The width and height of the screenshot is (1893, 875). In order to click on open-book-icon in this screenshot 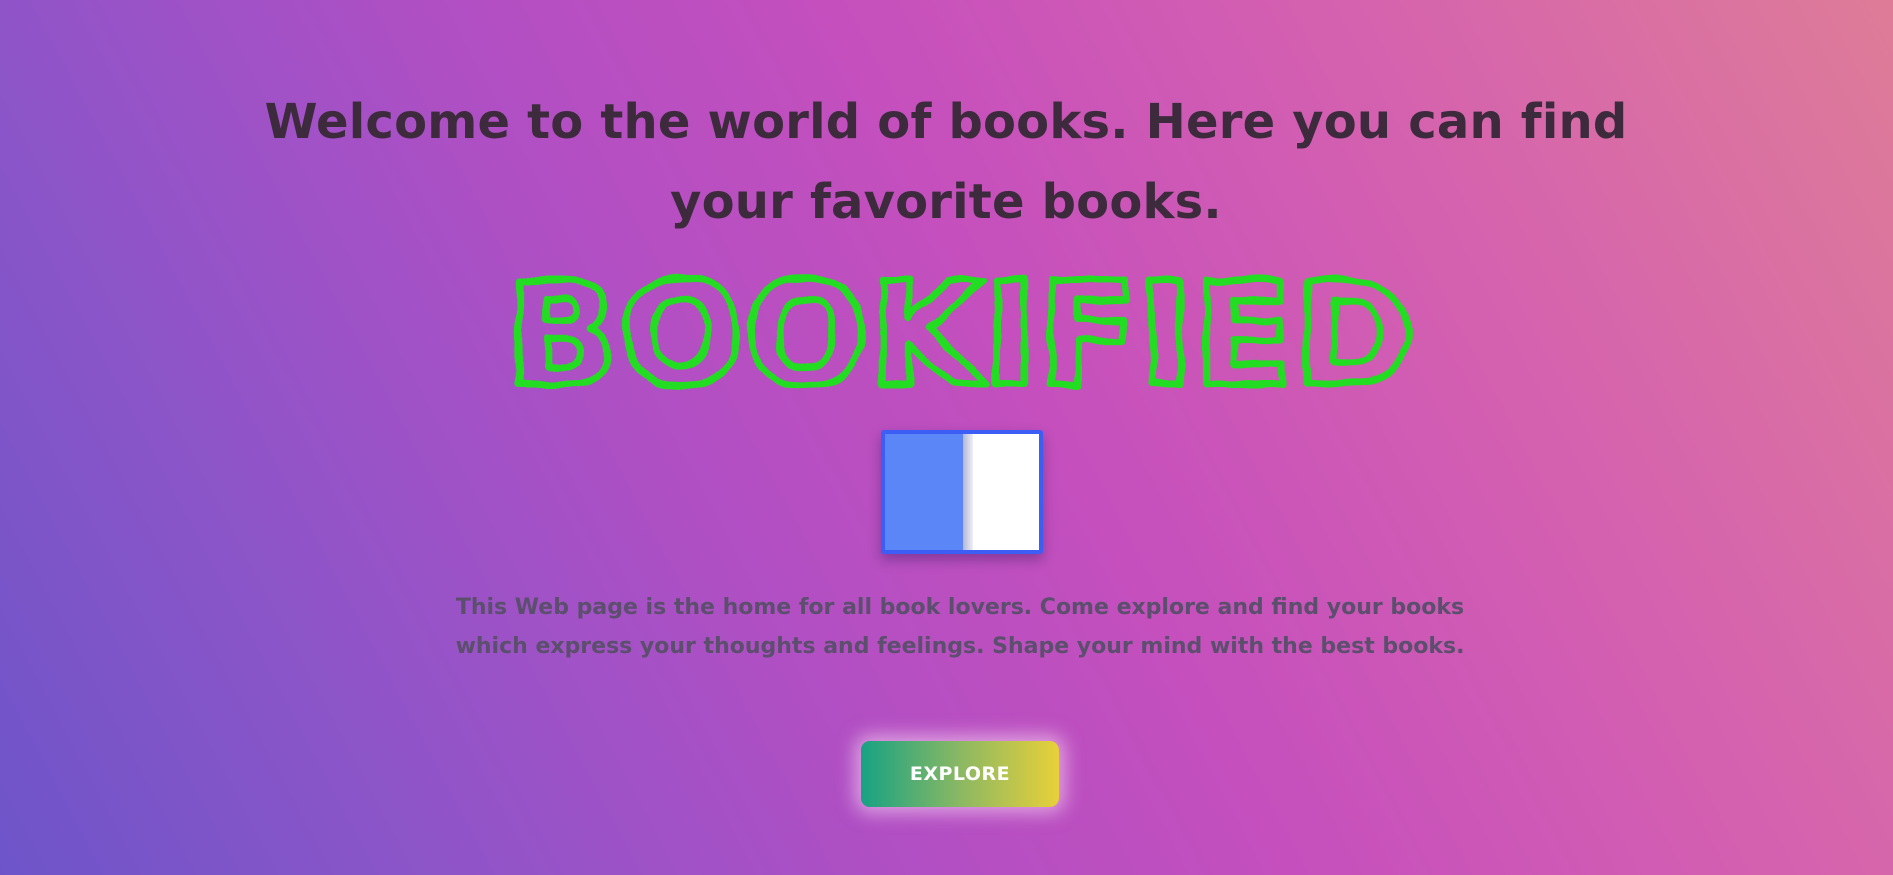, I will do `click(962, 492)`.